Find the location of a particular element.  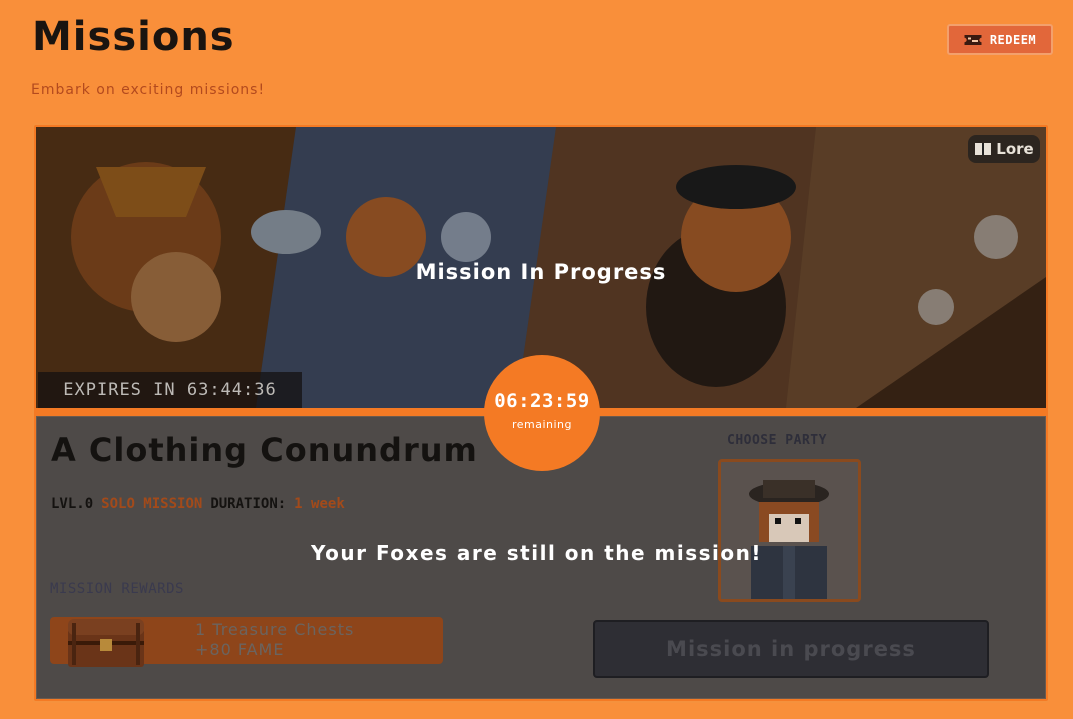

timer-label: remaining is located at coordinates (542, 424).